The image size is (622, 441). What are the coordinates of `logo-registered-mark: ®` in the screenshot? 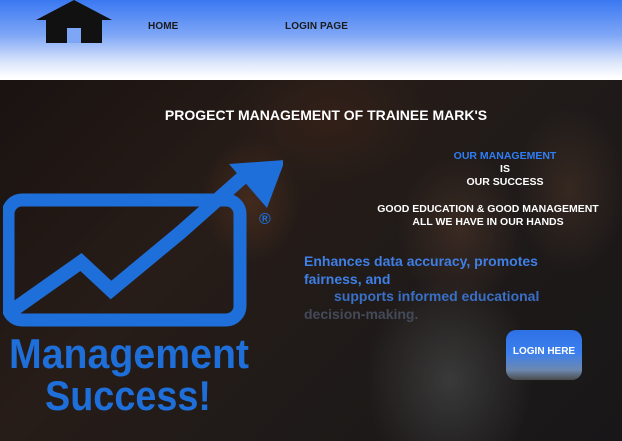 It's located at (265, 219).